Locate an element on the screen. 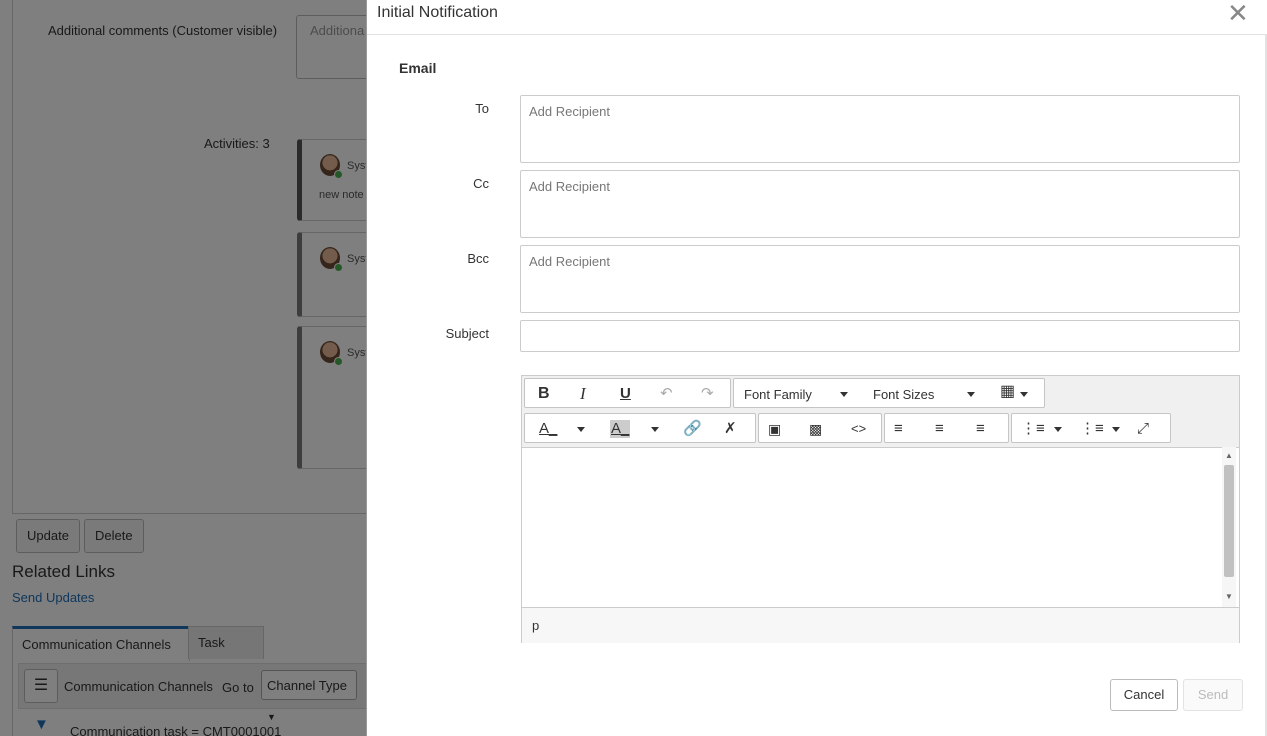 The height and width of the screenshot is (736, 1267). cc-placeholder: Add Recipient is located at coordinates (569, 186).